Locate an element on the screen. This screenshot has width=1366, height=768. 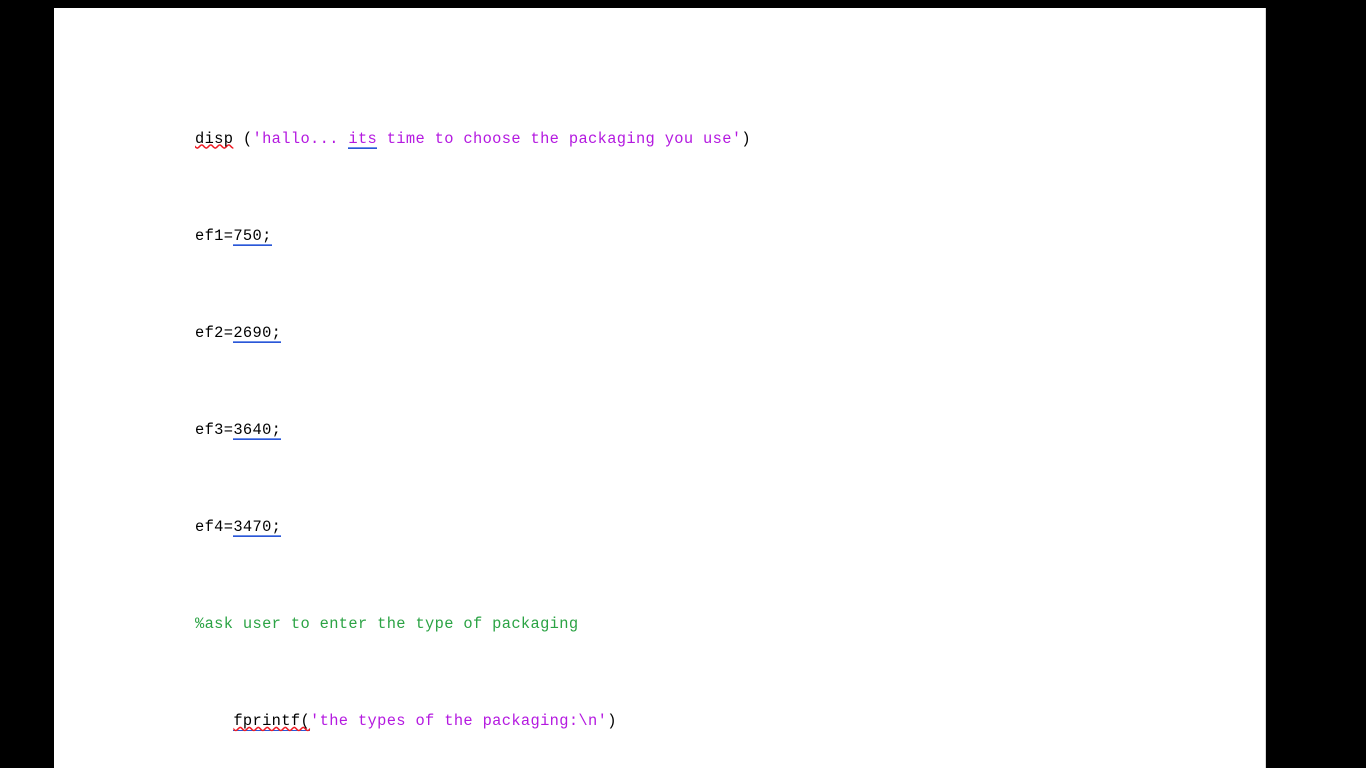
code-line-comment: %ask user to enter the type of packaging is located at coordinates (728, 624).